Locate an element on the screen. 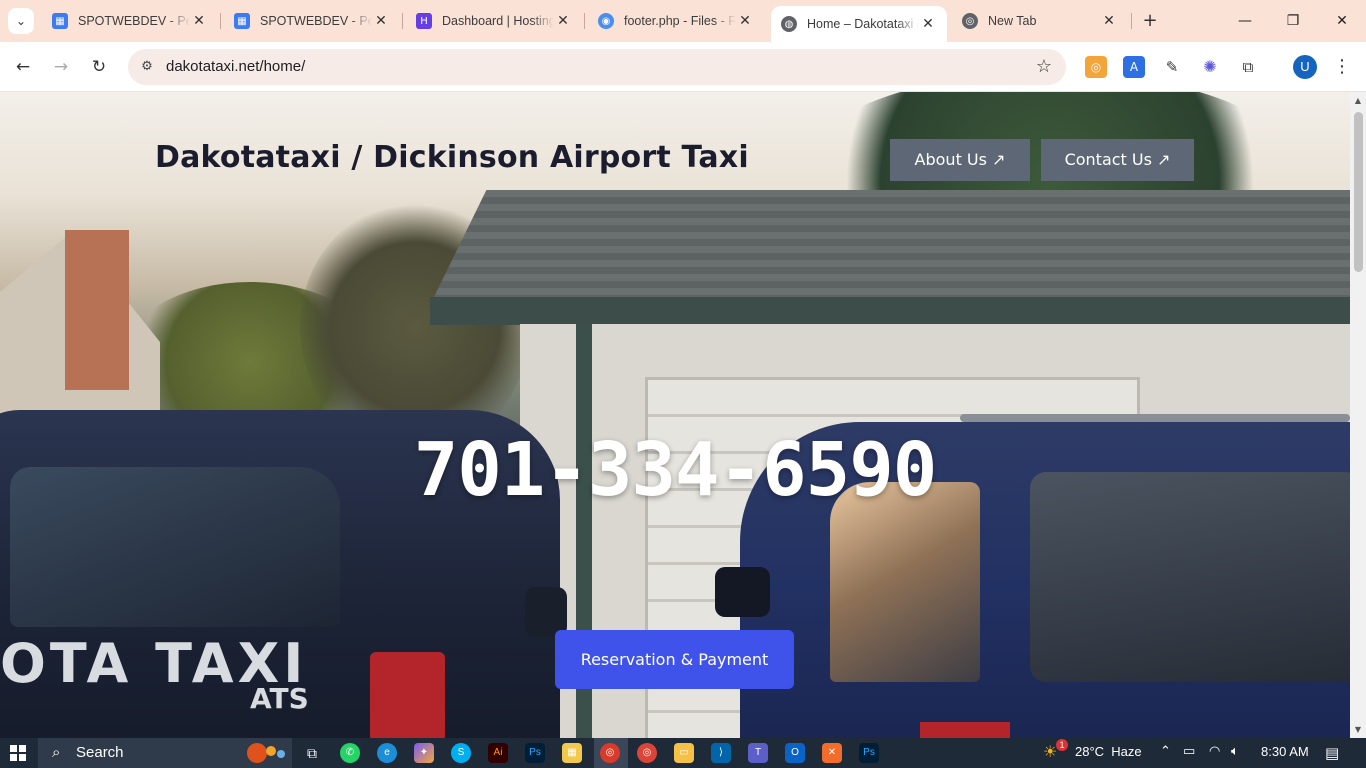 The image size is (1366, 768). phone-number: 701-334-6590 is located at coordinates (675, 470).